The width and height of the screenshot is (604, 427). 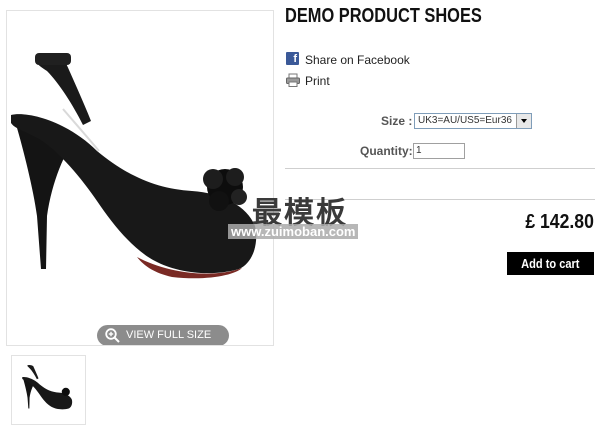 I want to click on facebook-icon: f, so click(x=292, y=58).